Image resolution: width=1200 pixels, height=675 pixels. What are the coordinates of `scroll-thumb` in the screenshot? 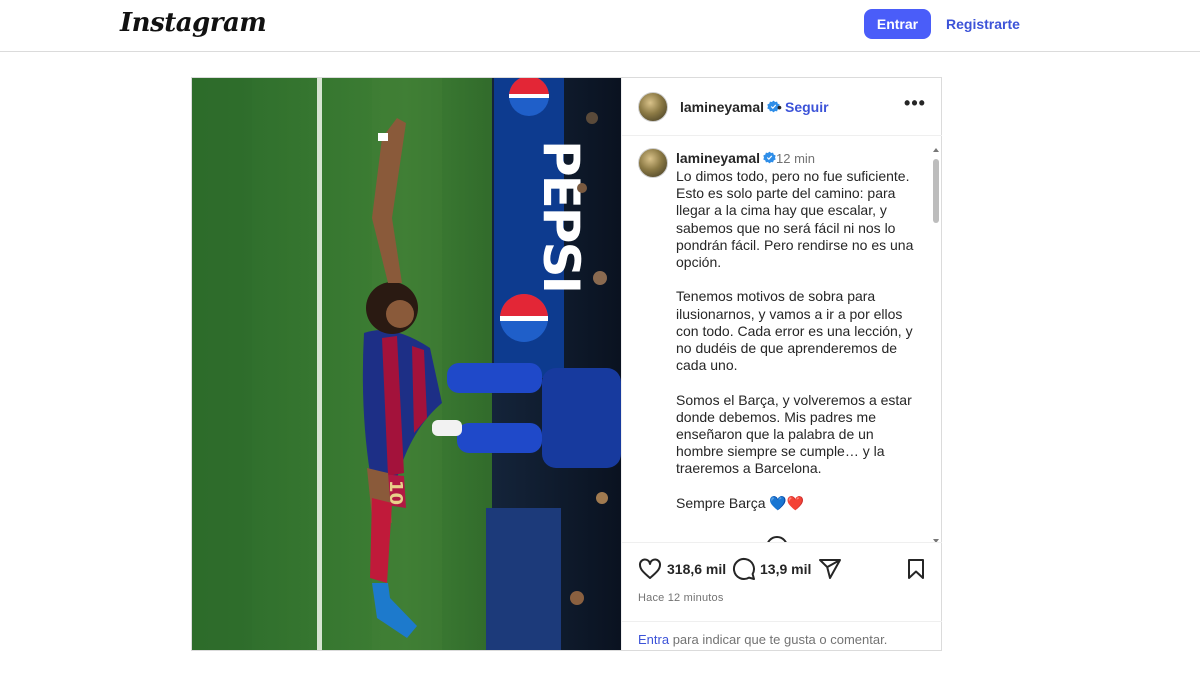 It's located at (936, 191).